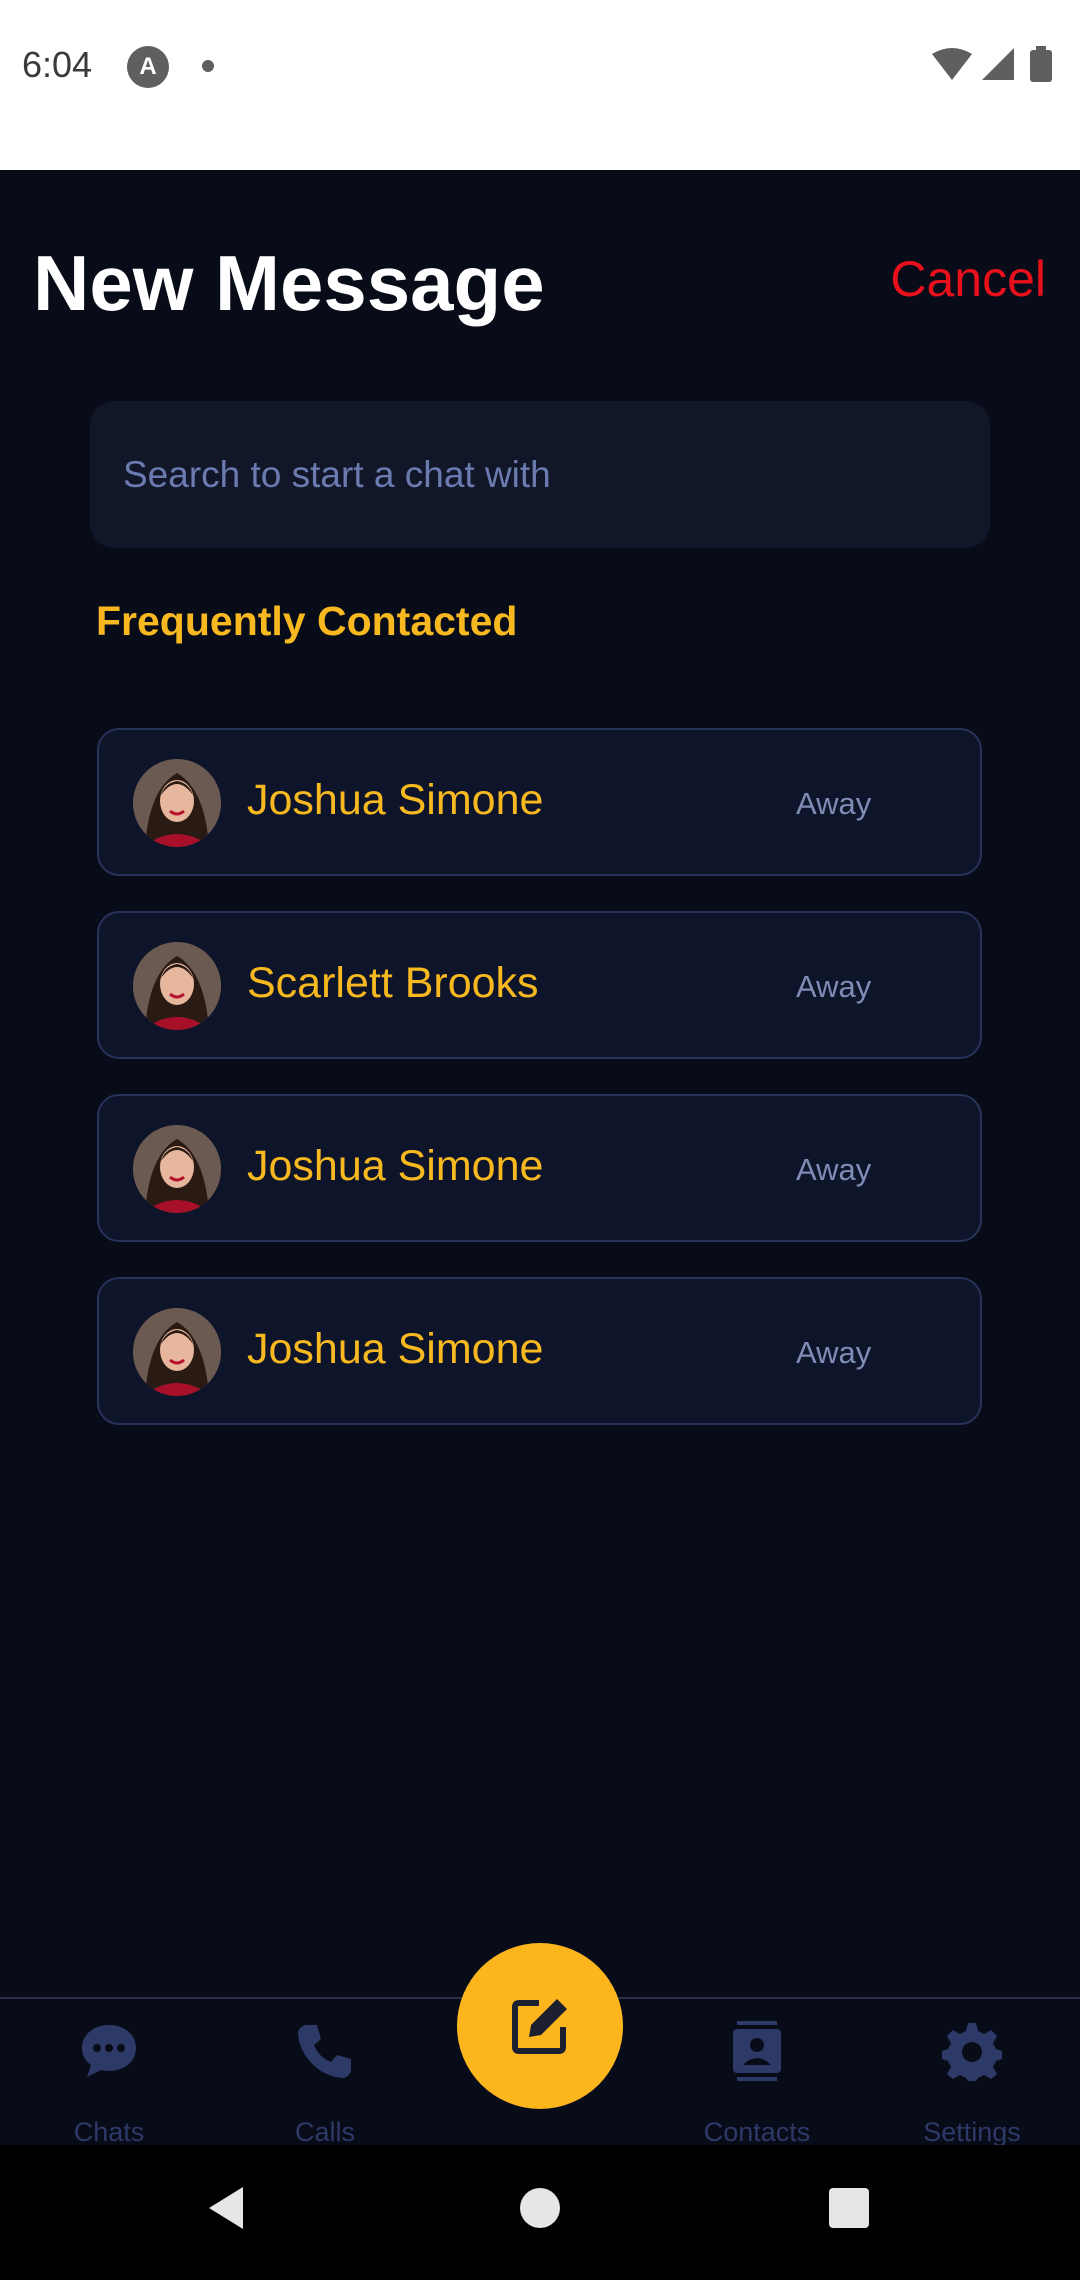 This screenshot has height=2280, width=1080. Describe the element at coordinates (228, 2208) in the screenshot. I see `back-icon` at that location.